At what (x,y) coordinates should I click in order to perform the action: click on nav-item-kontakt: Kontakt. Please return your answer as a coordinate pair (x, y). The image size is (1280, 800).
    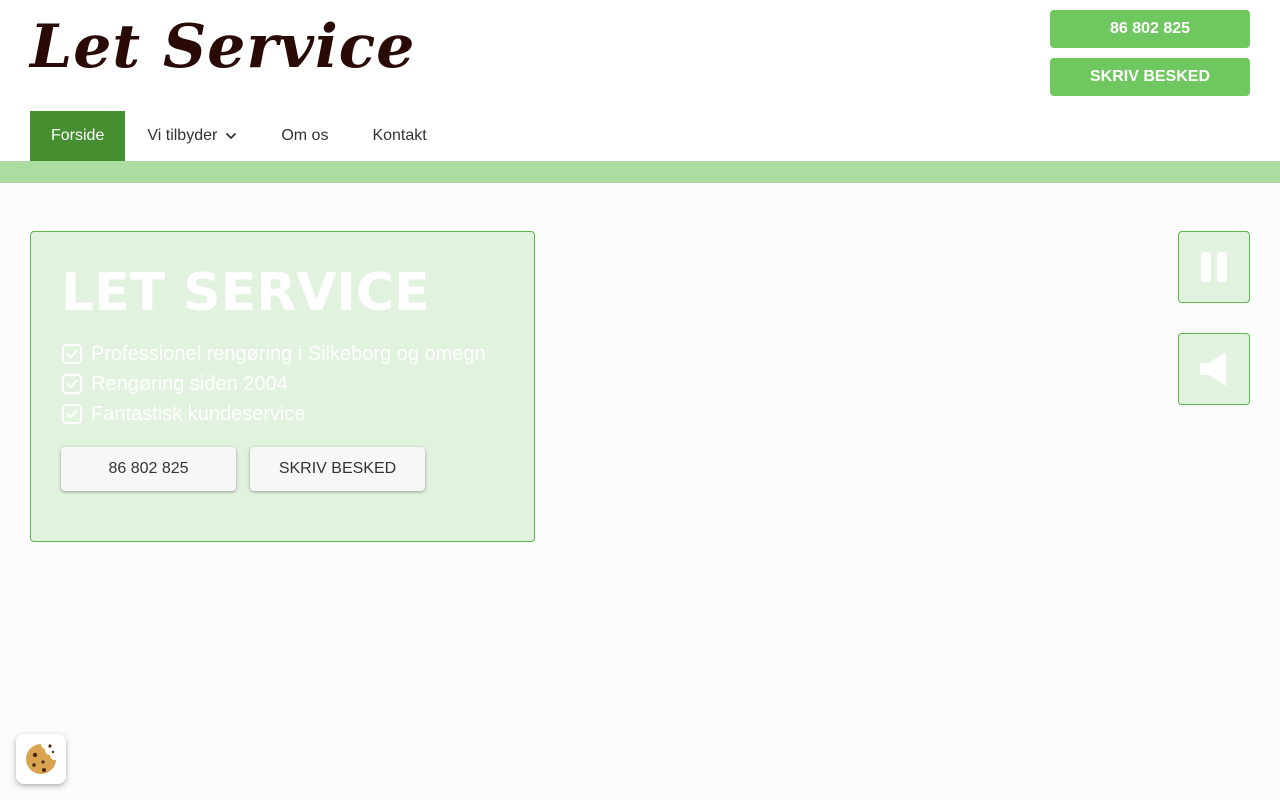
    Looking at the image, I should click on (399, 136).